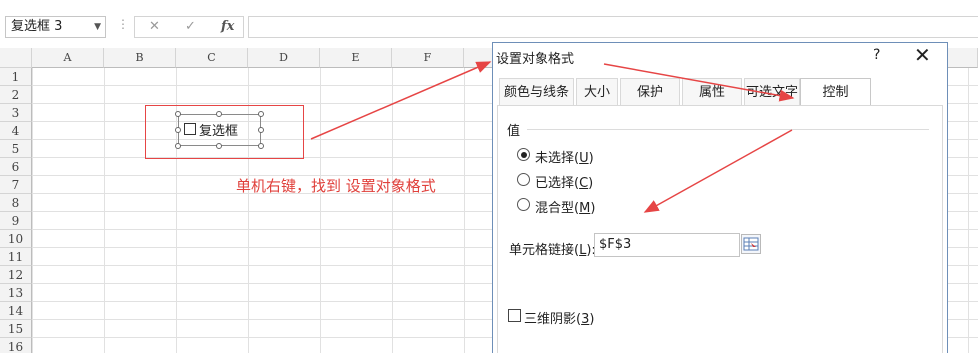 The width and height of the screenshot is (978, 353). I want to click on arrow-to-cell-link, so click(718, 171).